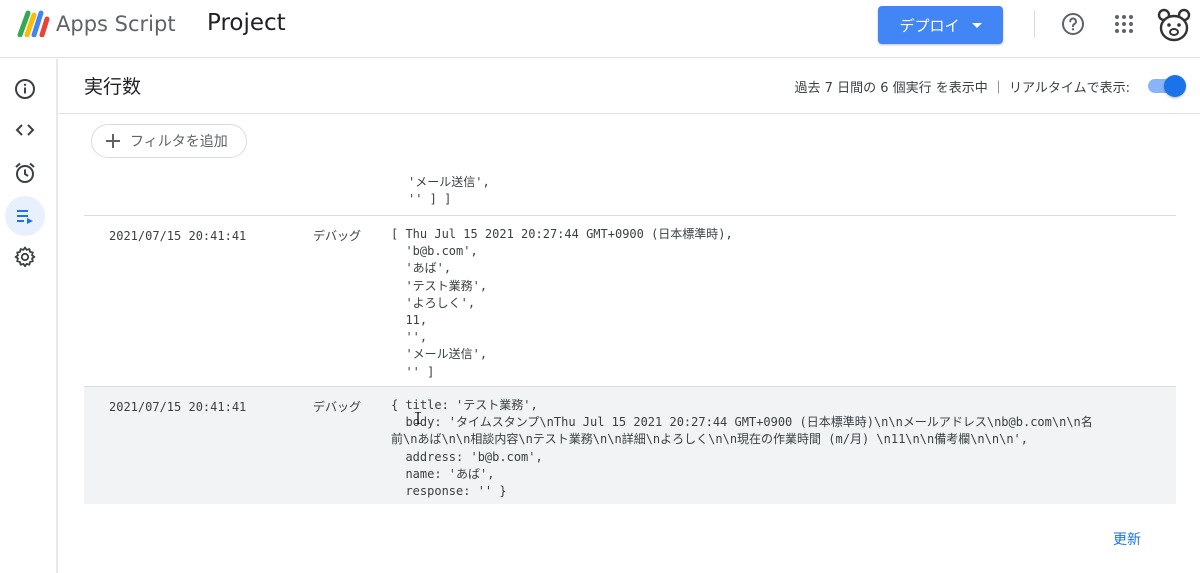 This screenshot has height=573, width=1200. What do you see at coordinates (449, 191) in the screenshot?
I see `log-message-continuation: 'メール送信', '' ] ]` at bounding box center [449, 191].